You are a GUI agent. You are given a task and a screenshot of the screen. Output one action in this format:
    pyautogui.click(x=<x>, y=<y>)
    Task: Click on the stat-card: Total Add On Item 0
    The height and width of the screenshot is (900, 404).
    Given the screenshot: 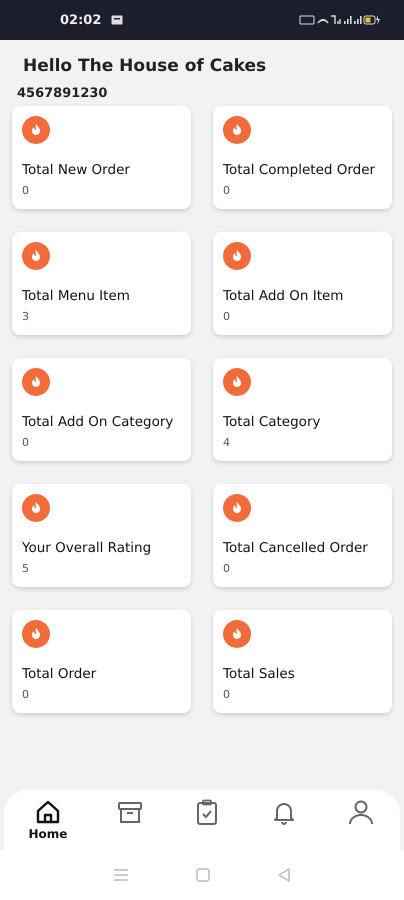 What is the action you would take?
    pyautogui.click(x=302, y=283)
    